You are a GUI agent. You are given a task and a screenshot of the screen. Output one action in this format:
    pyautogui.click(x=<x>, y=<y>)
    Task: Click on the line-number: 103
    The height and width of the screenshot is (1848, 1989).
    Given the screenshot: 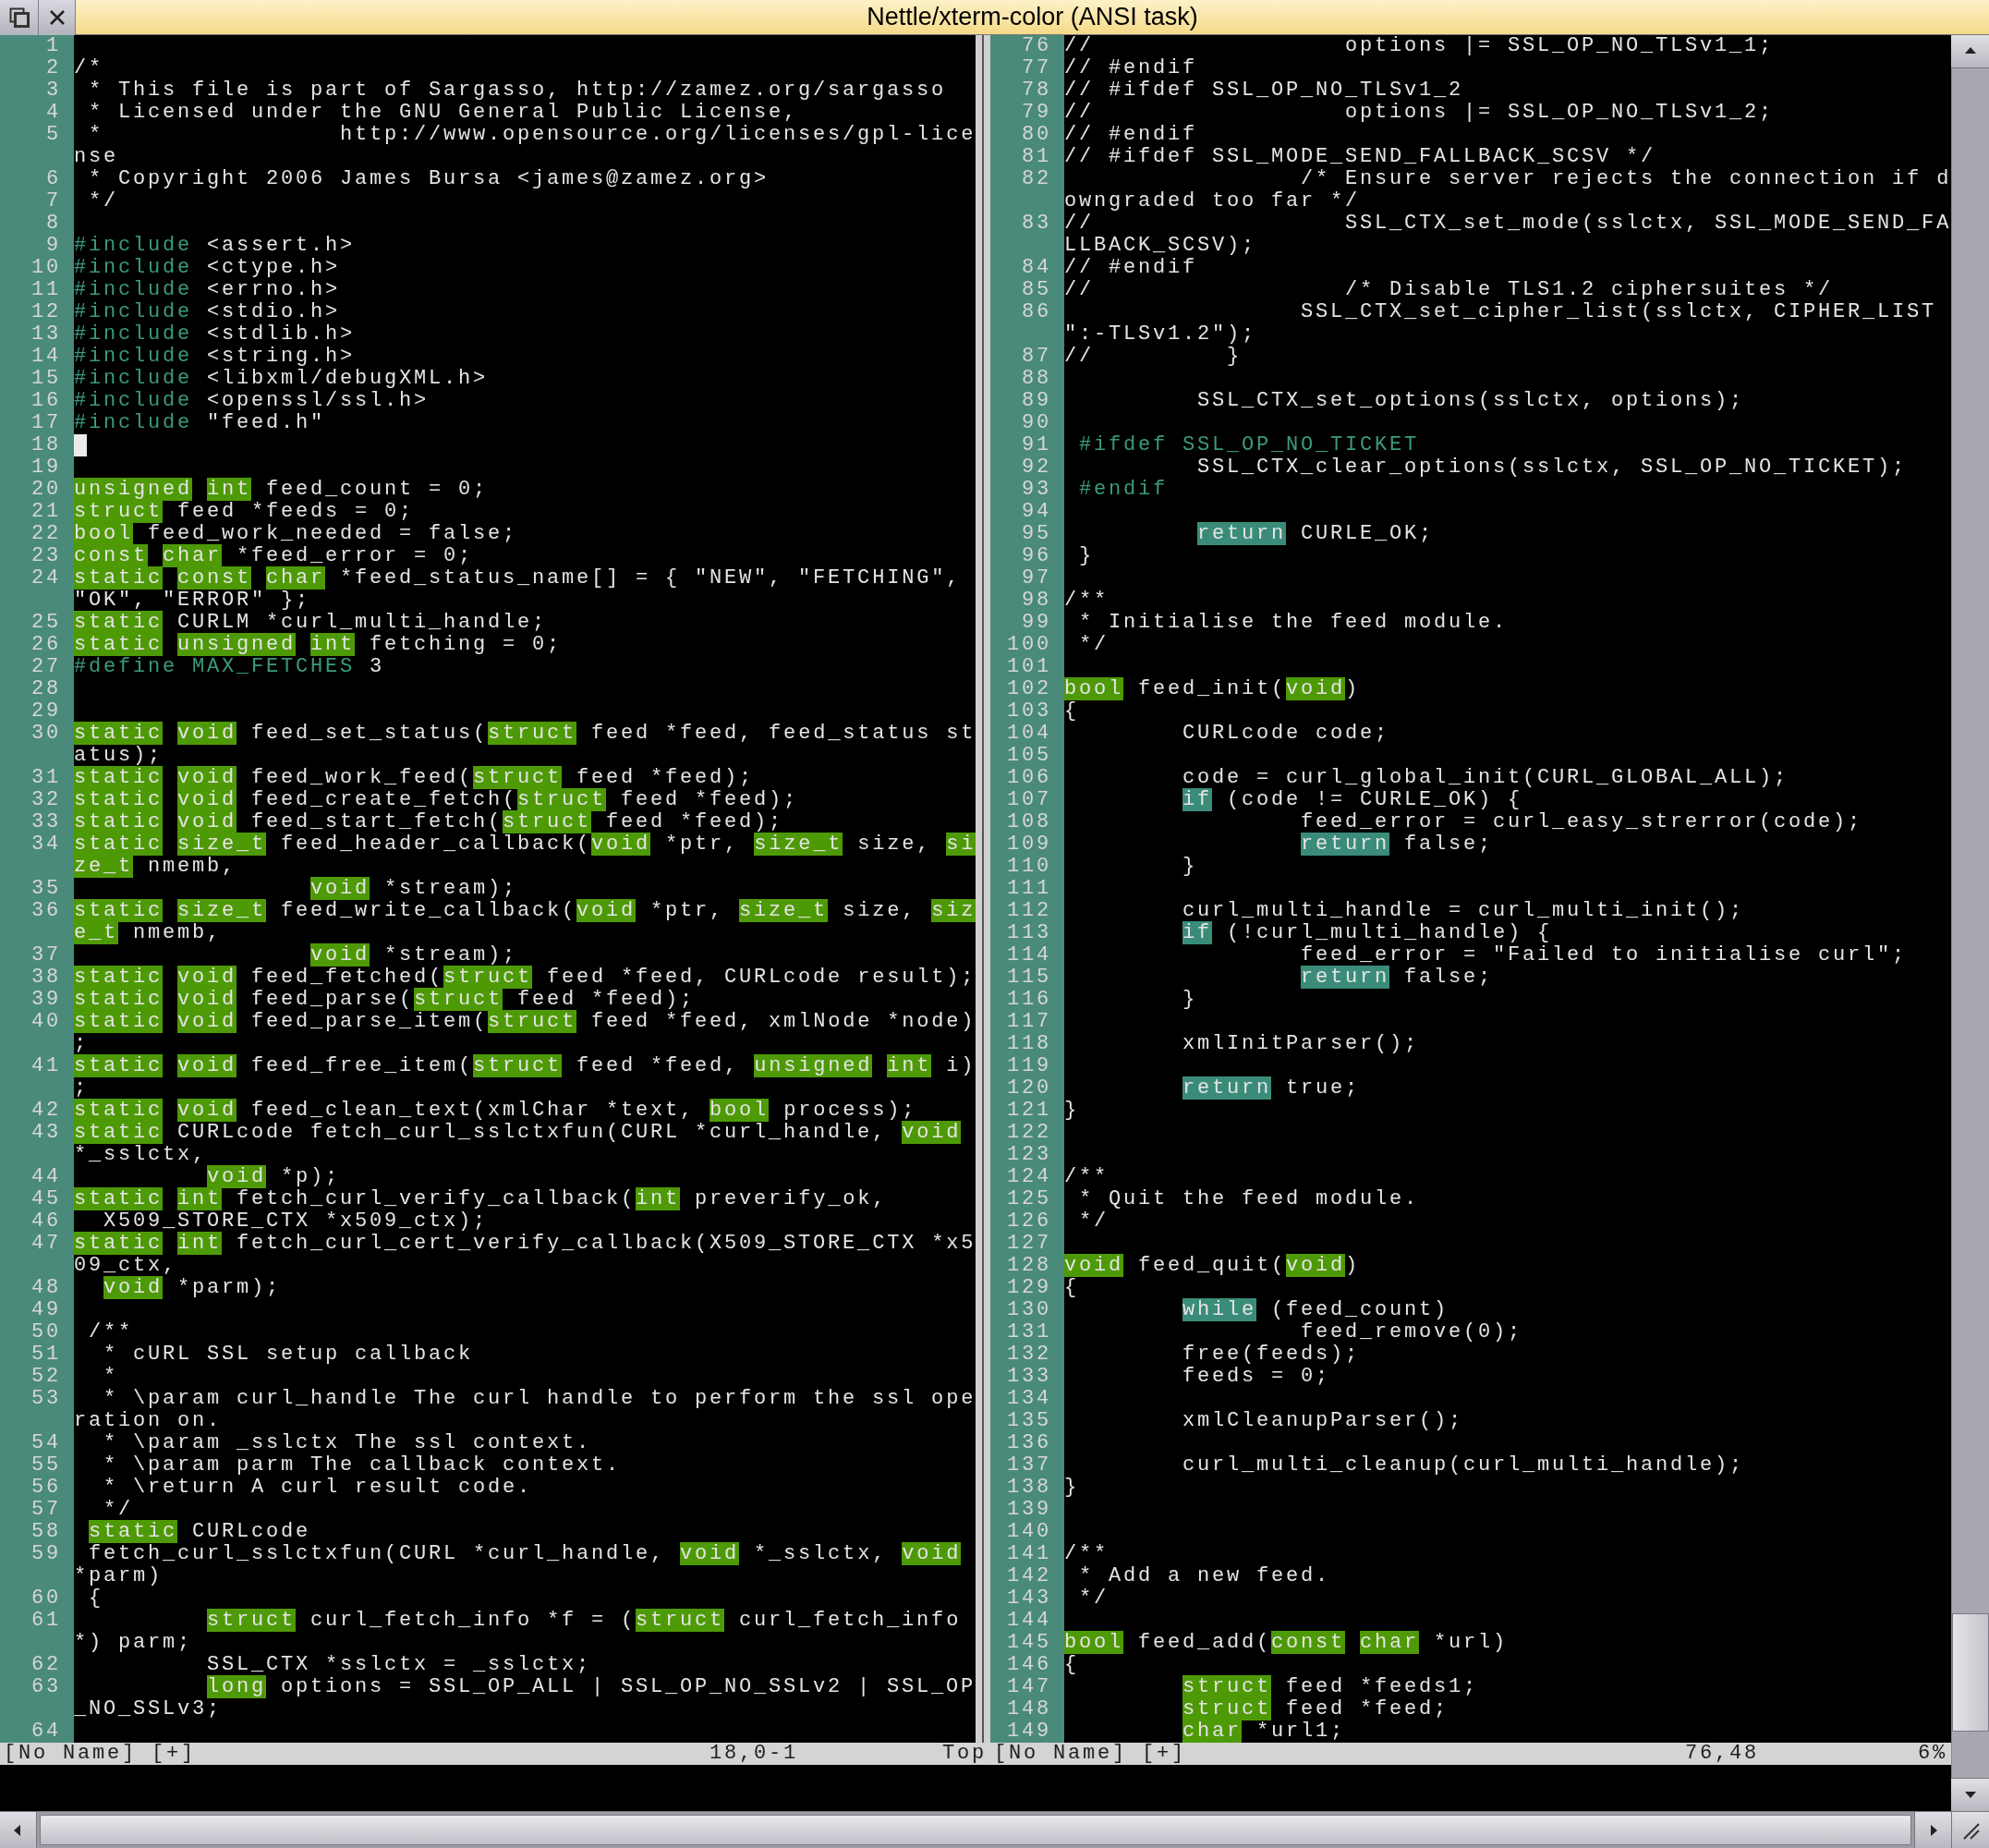 What is the action you would take?
    pyautogui.click(x=1029, y=711)
    